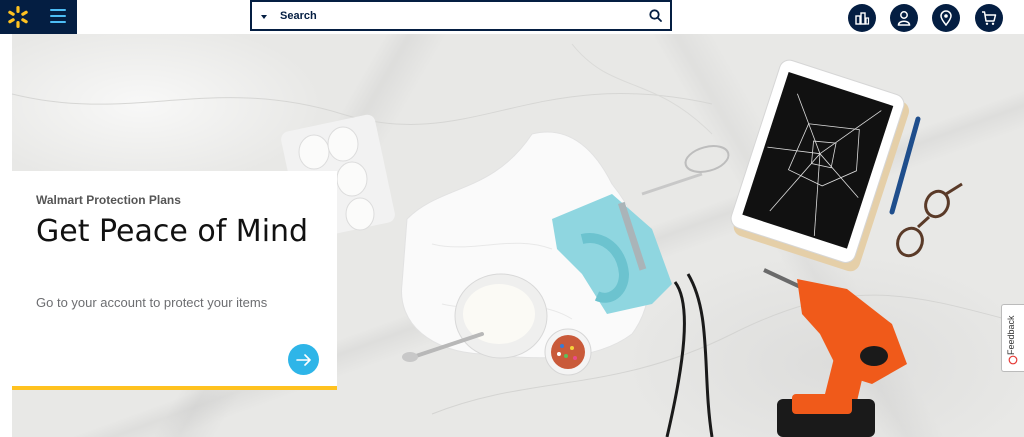  I want to click on store-location-button, so click(946, 18).